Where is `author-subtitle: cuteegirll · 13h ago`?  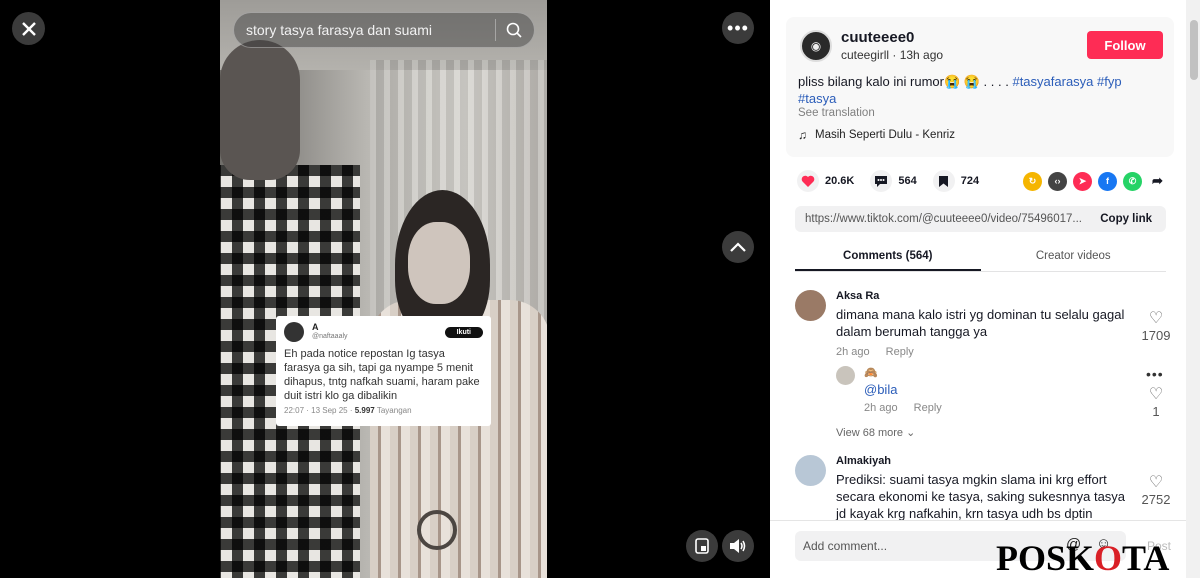 author-subtitle: cuteegirll · 13h ago is located at coordinates (892, 55).